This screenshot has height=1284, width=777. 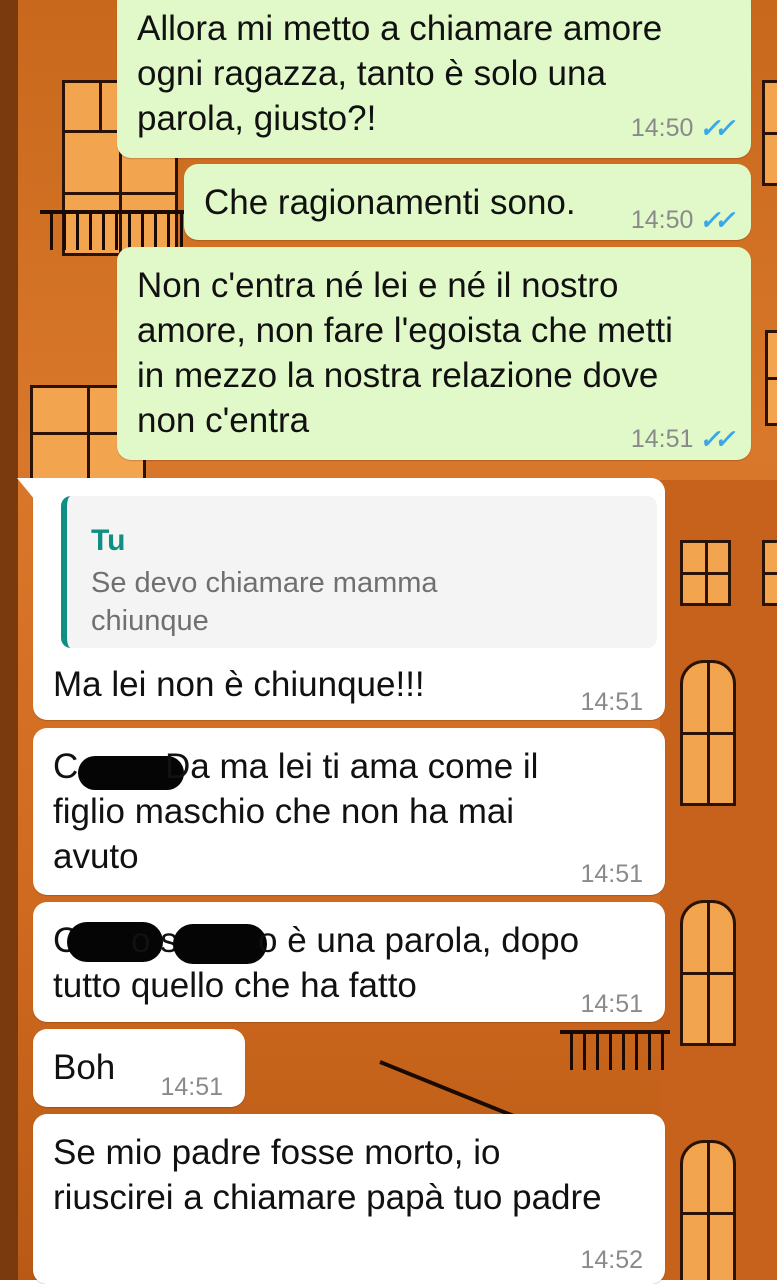 What do you see at coordinates (239, 684) in the screenshot?
I see `message-text: Ma lei non è chiunque!!!` at bounding box center [239, 684].